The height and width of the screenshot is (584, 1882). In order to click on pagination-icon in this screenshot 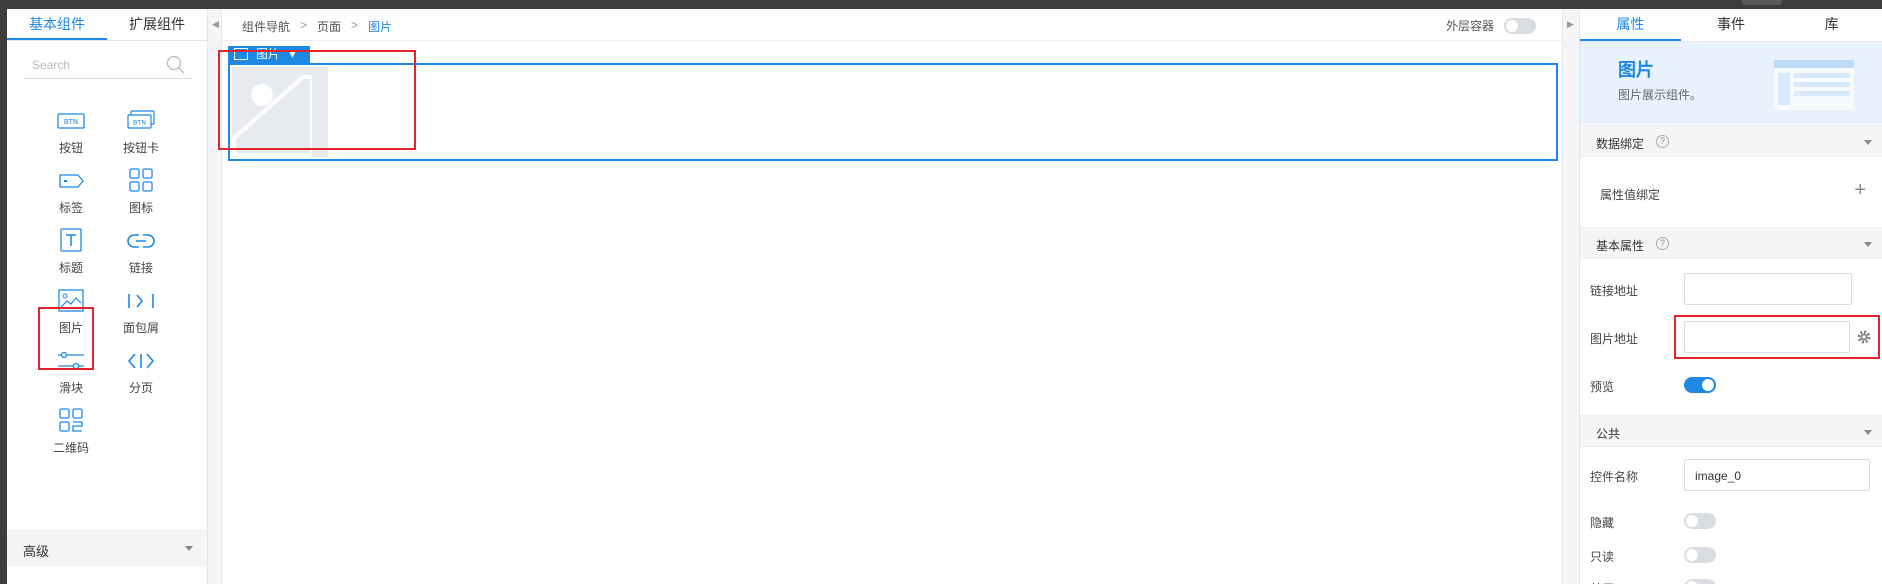, I will do `click(141, 361)`.